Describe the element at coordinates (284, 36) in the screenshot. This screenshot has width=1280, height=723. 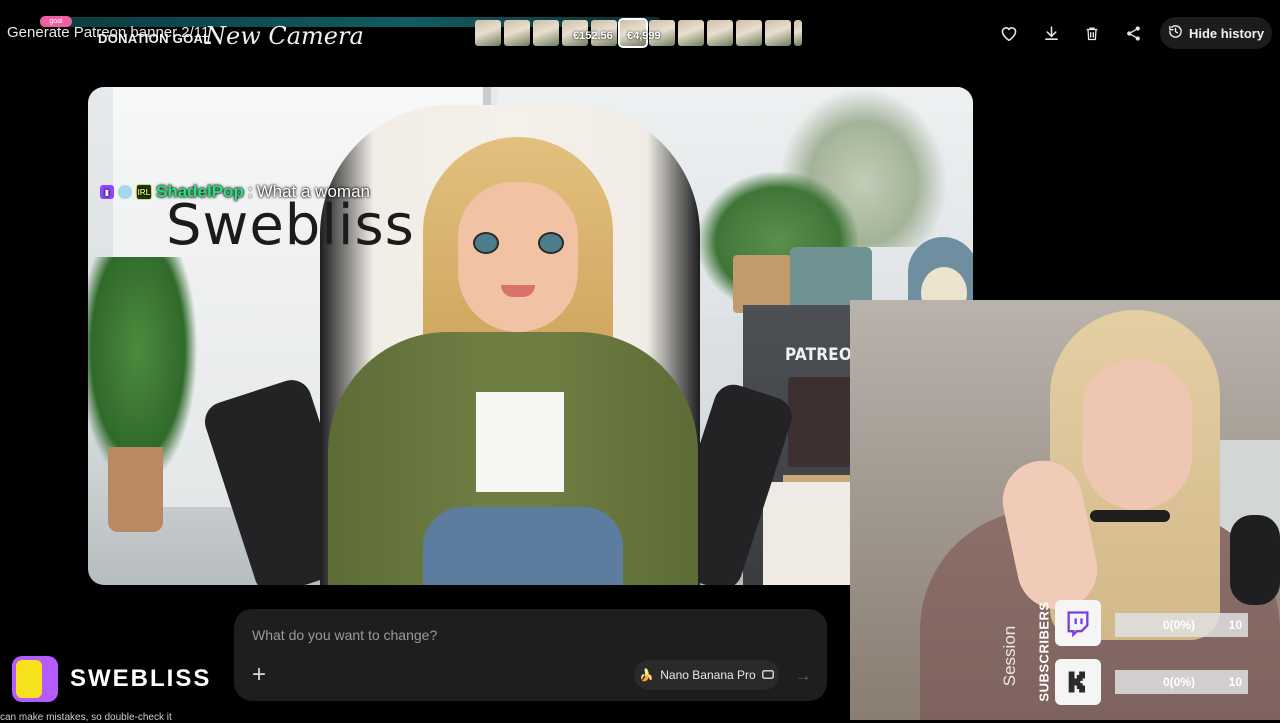
I see `camera-overlay-text: New Camera` at that location.